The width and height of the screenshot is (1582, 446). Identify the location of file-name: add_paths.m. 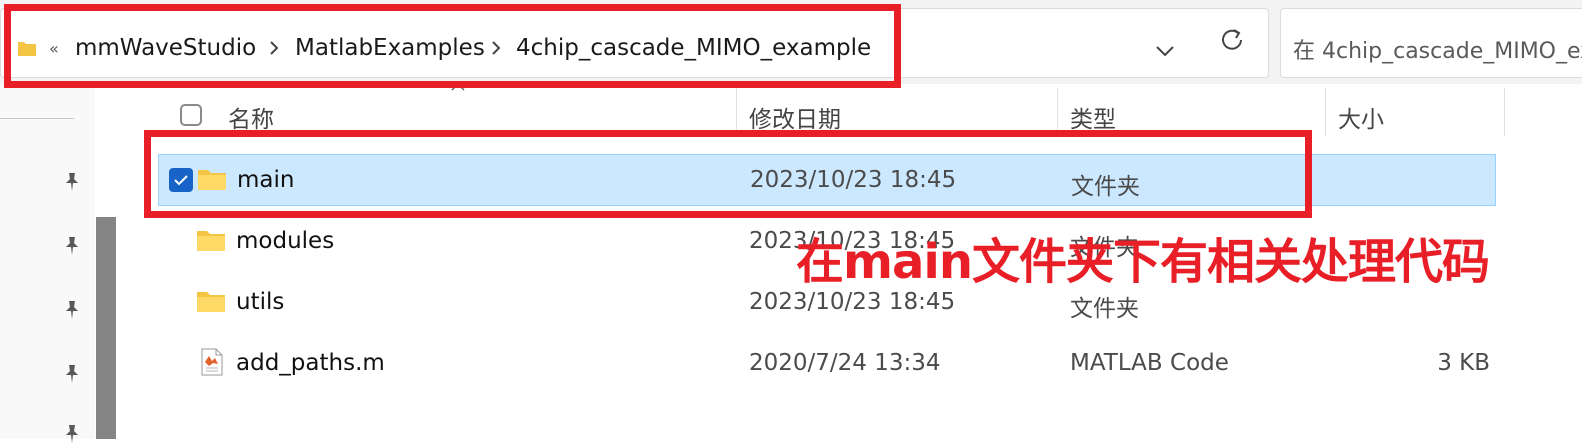
(310, 363).